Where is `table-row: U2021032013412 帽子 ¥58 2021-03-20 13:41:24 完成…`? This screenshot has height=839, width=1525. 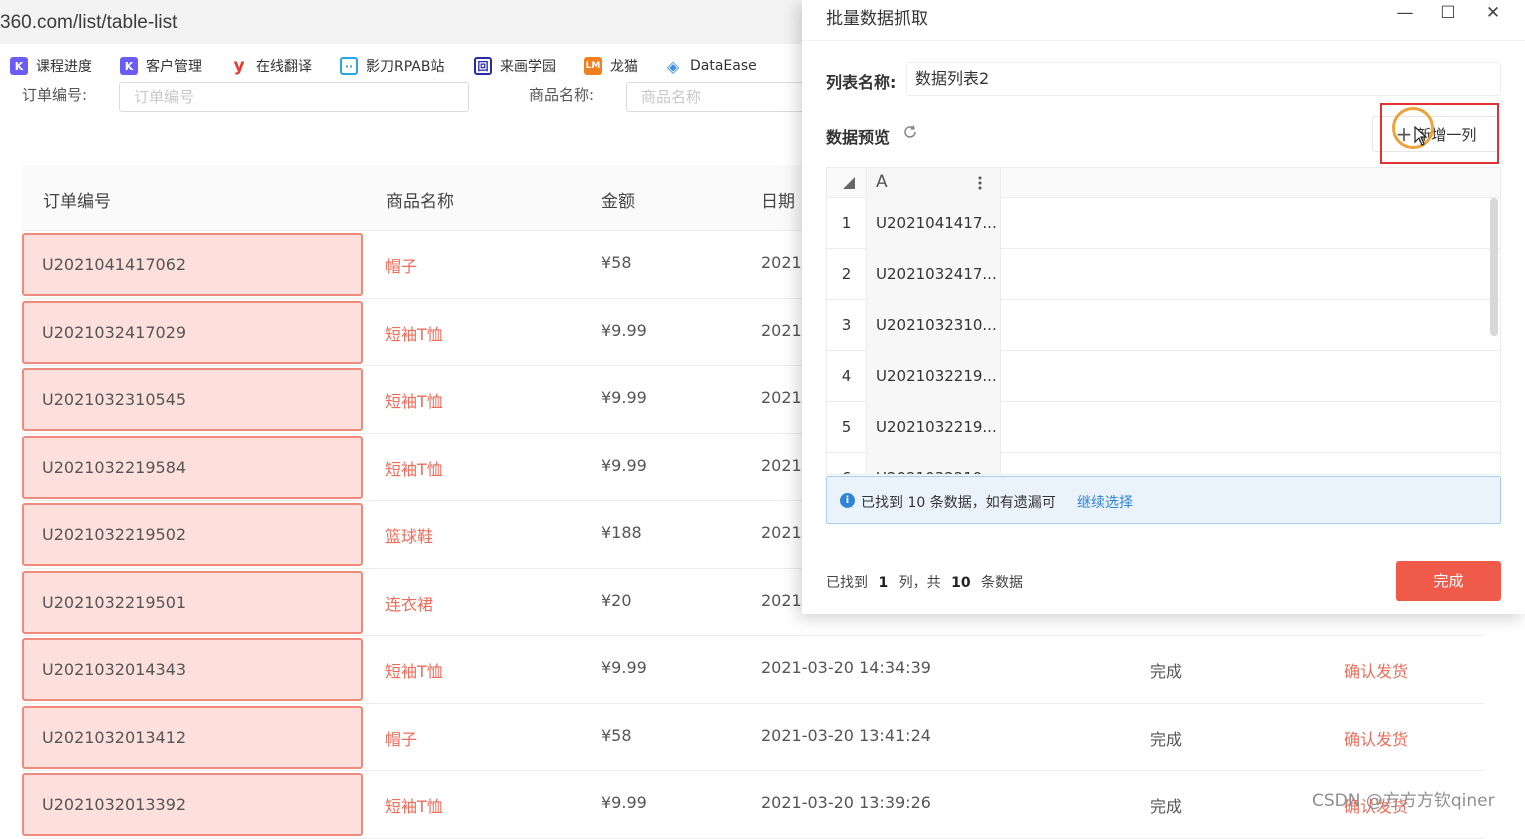 table-row: U2021032013412 帽子 ¥58 2021-03-20 13:41:24 完成… is located at coordinates (753, 737).